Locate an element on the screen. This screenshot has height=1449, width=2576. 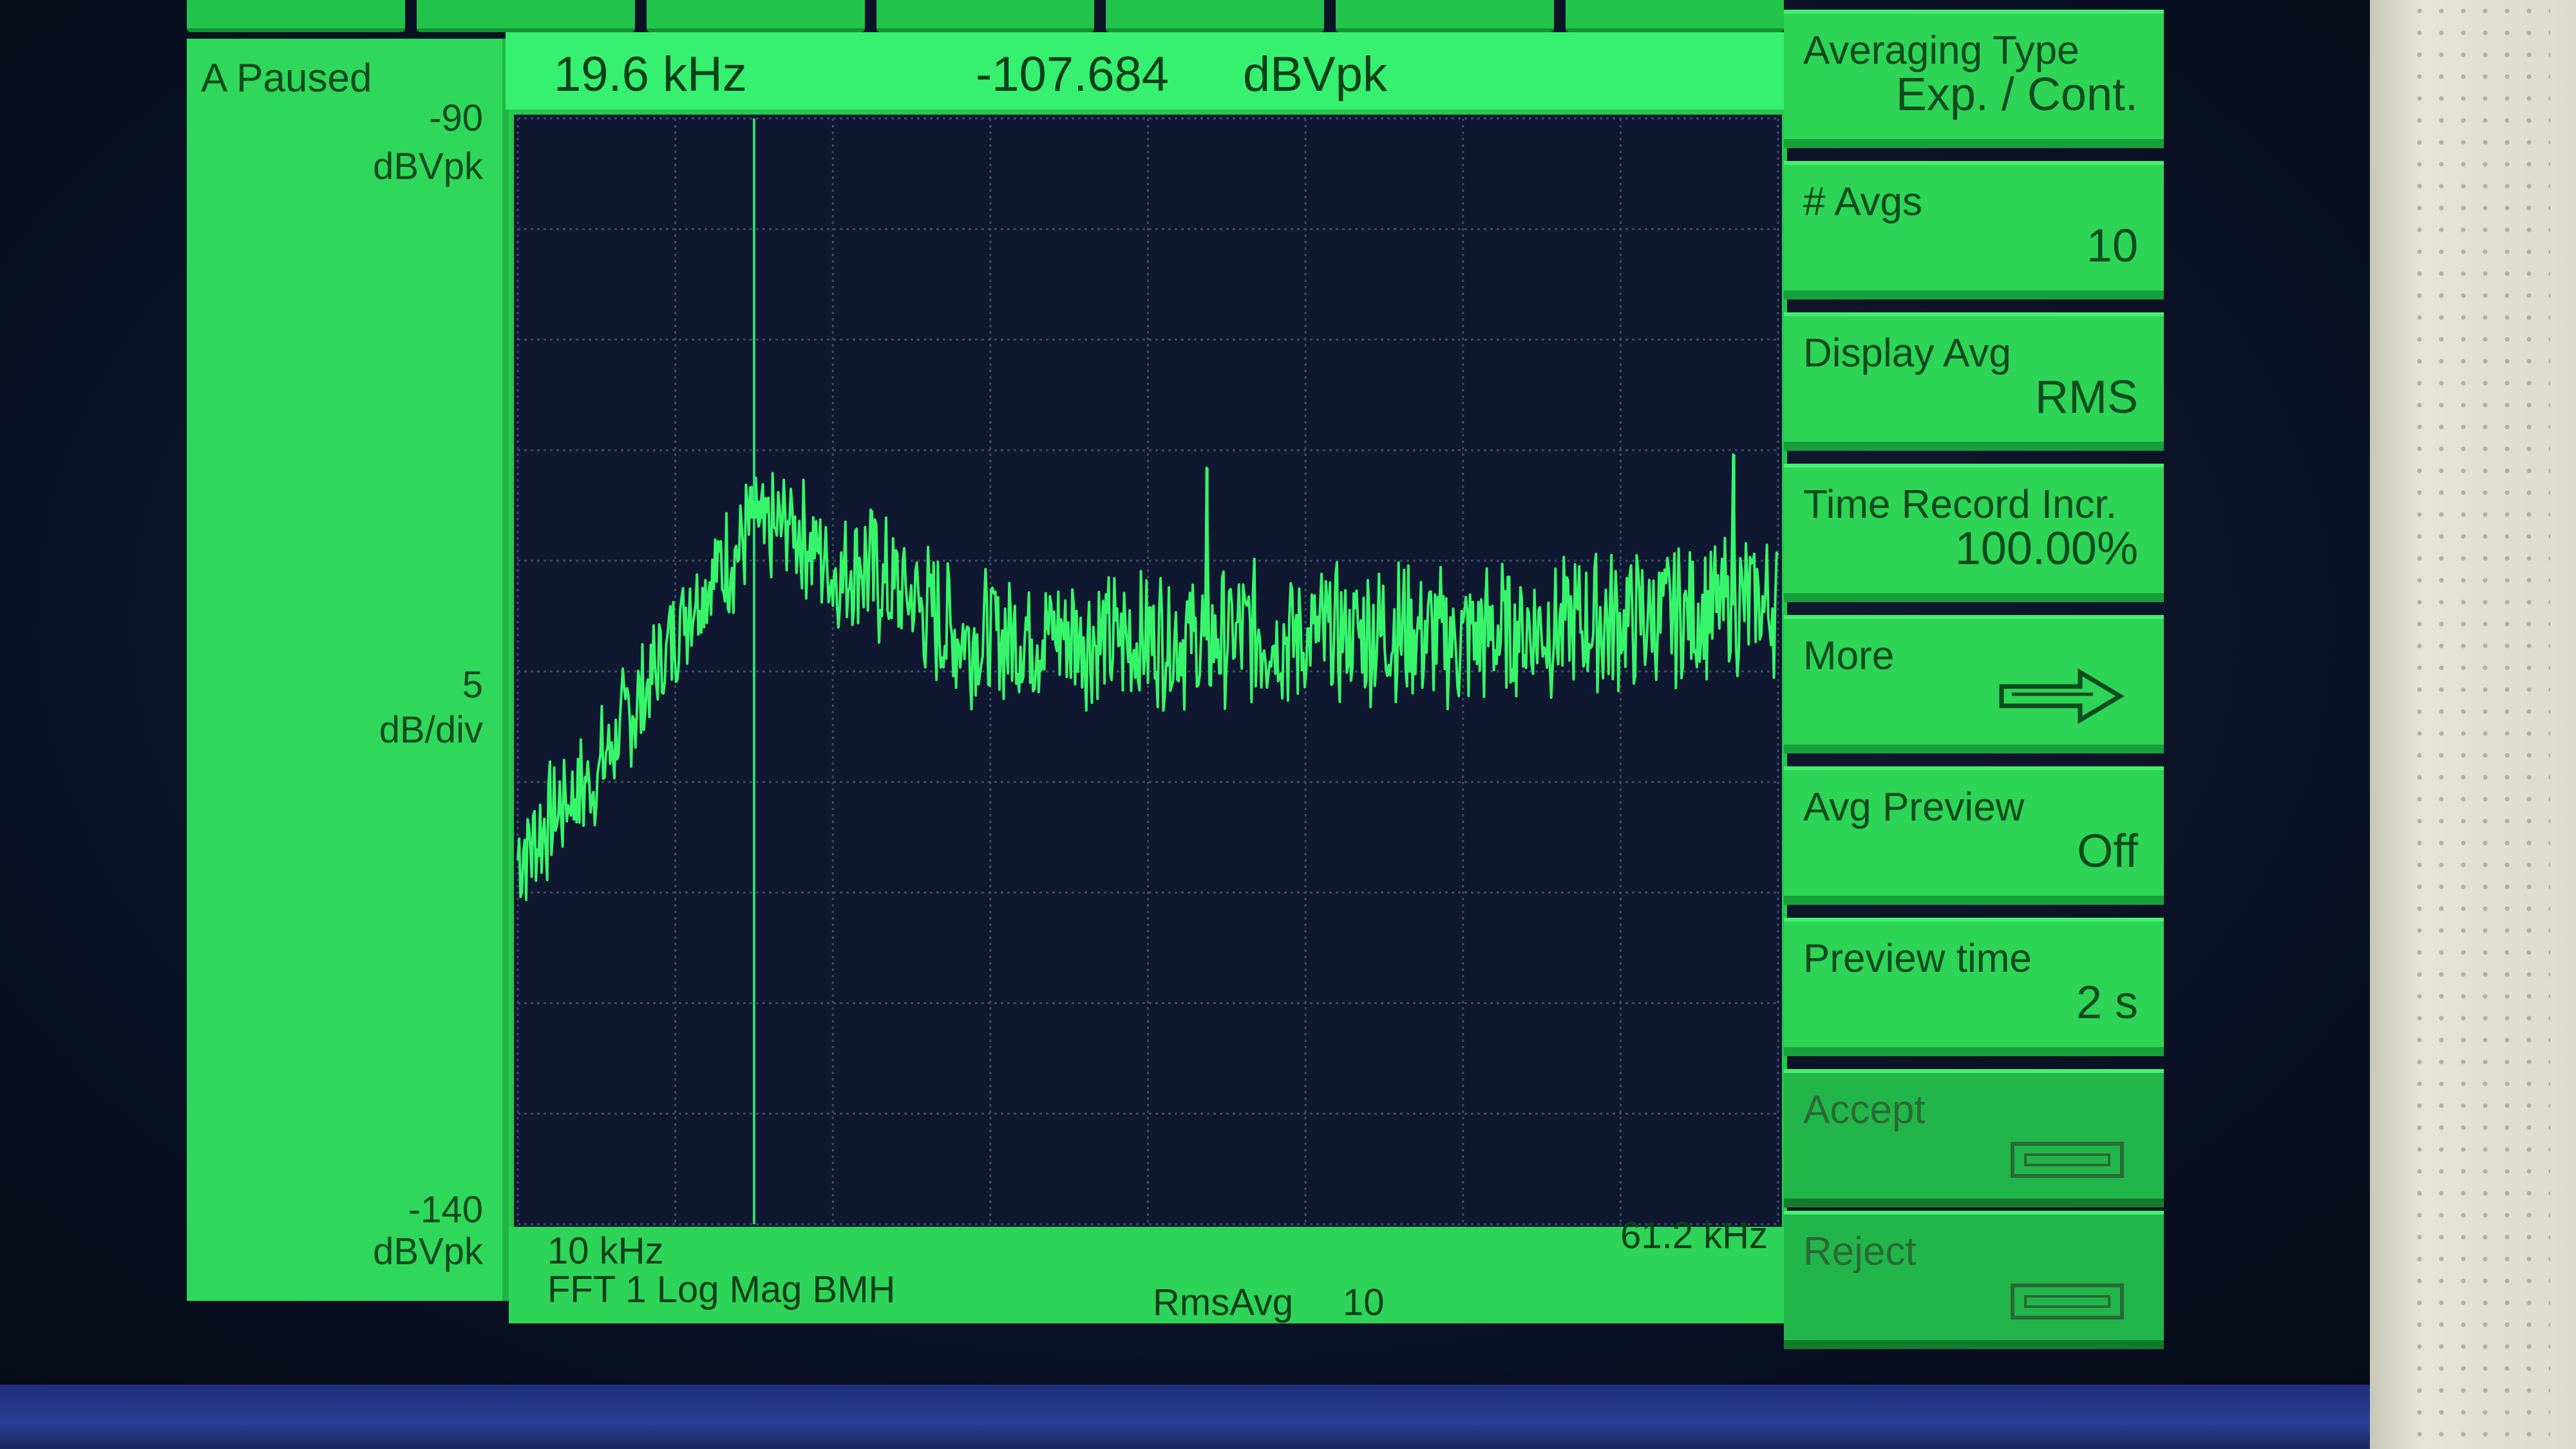
y-scale-unit: dB/div is located at coordinates (431, 730).